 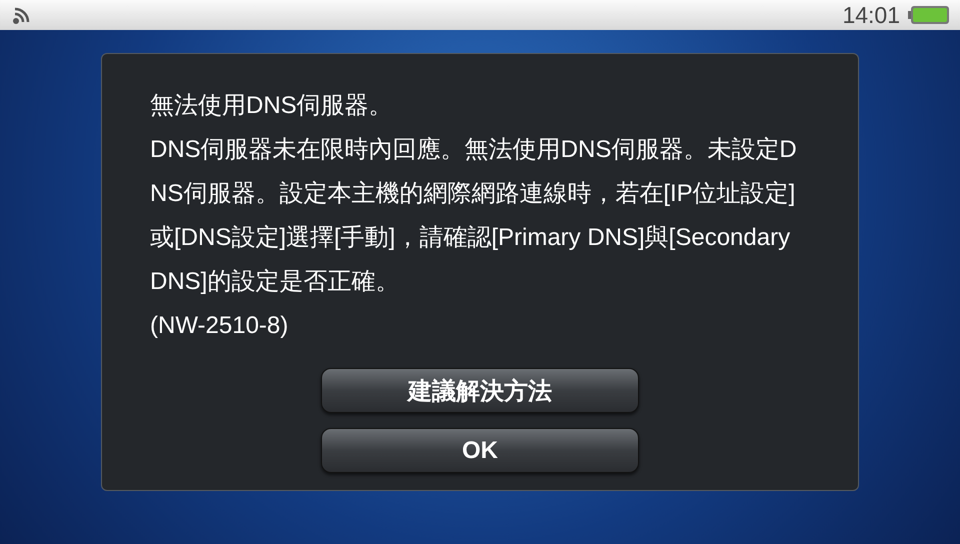 What do you see at coordinates (220, 326) in the screenshot?
I see `error-code: (NW-2510-8)` at bounding box center [220, 326].